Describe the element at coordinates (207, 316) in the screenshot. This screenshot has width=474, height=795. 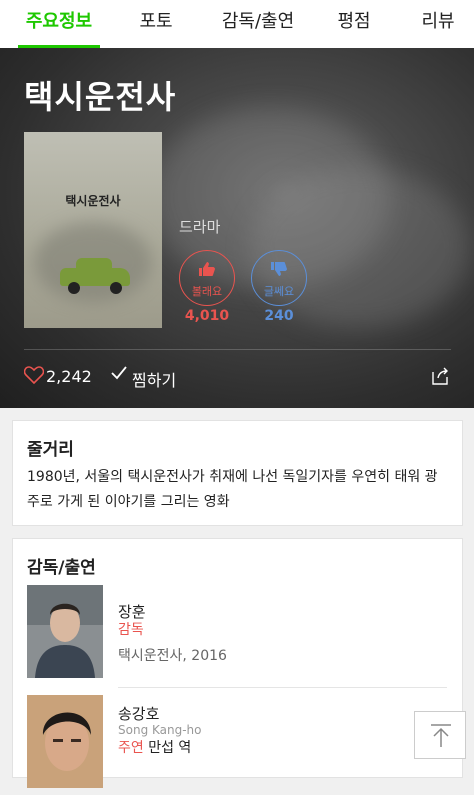
I see `like-count: 4,010` at that location.